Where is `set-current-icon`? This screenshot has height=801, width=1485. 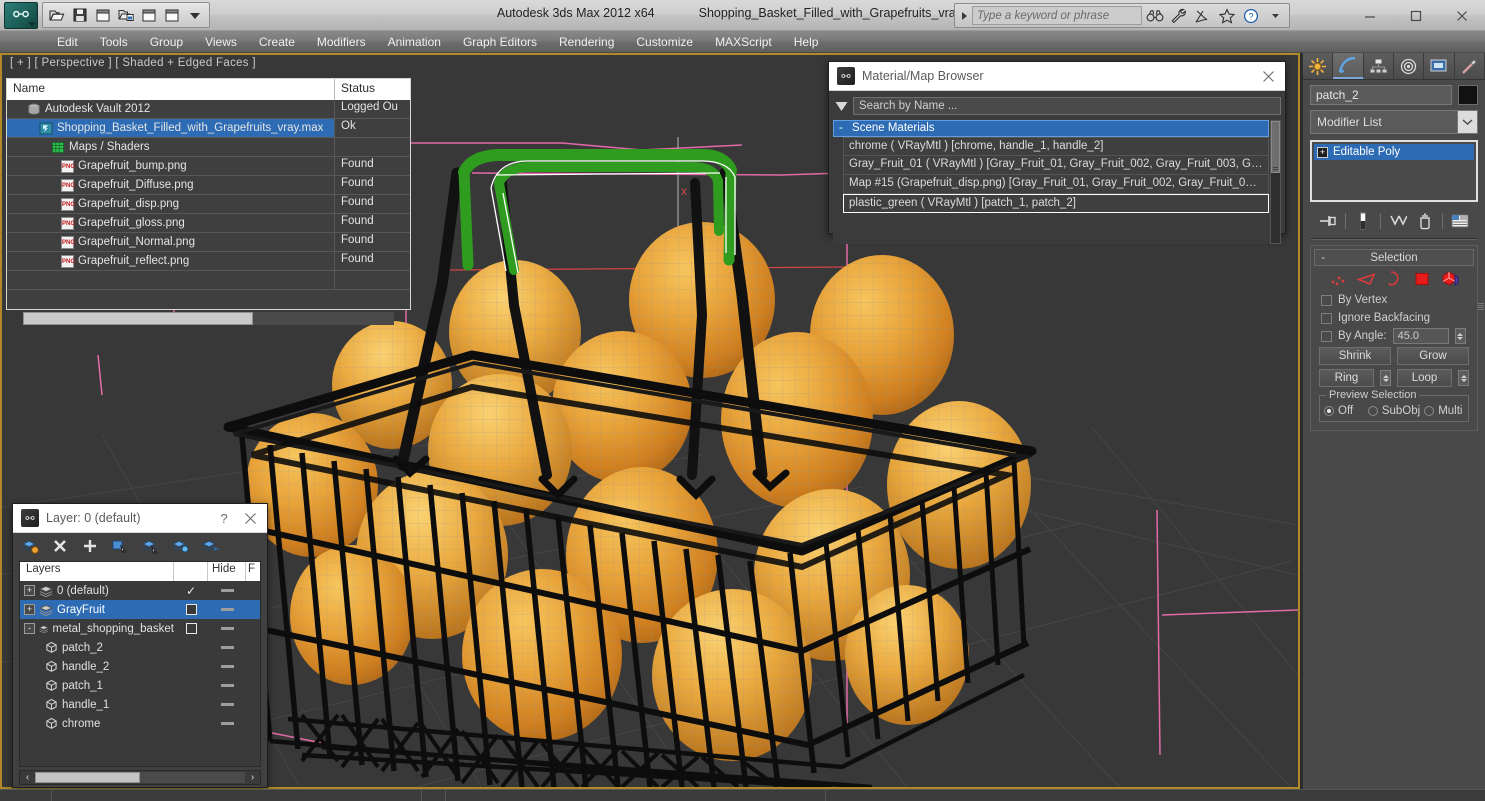
set-current-icon is located at coordinates (180, 546).